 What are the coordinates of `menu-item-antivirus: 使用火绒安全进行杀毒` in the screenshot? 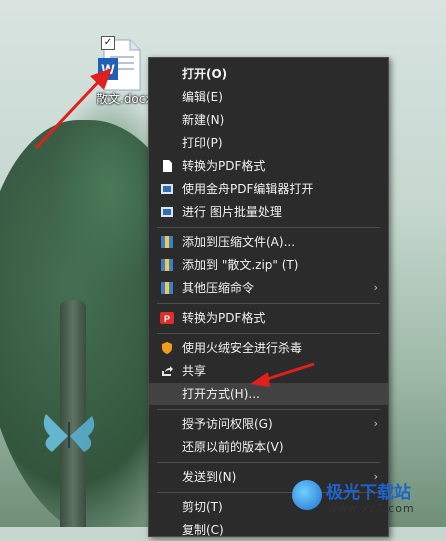 It's located at (268, 348).